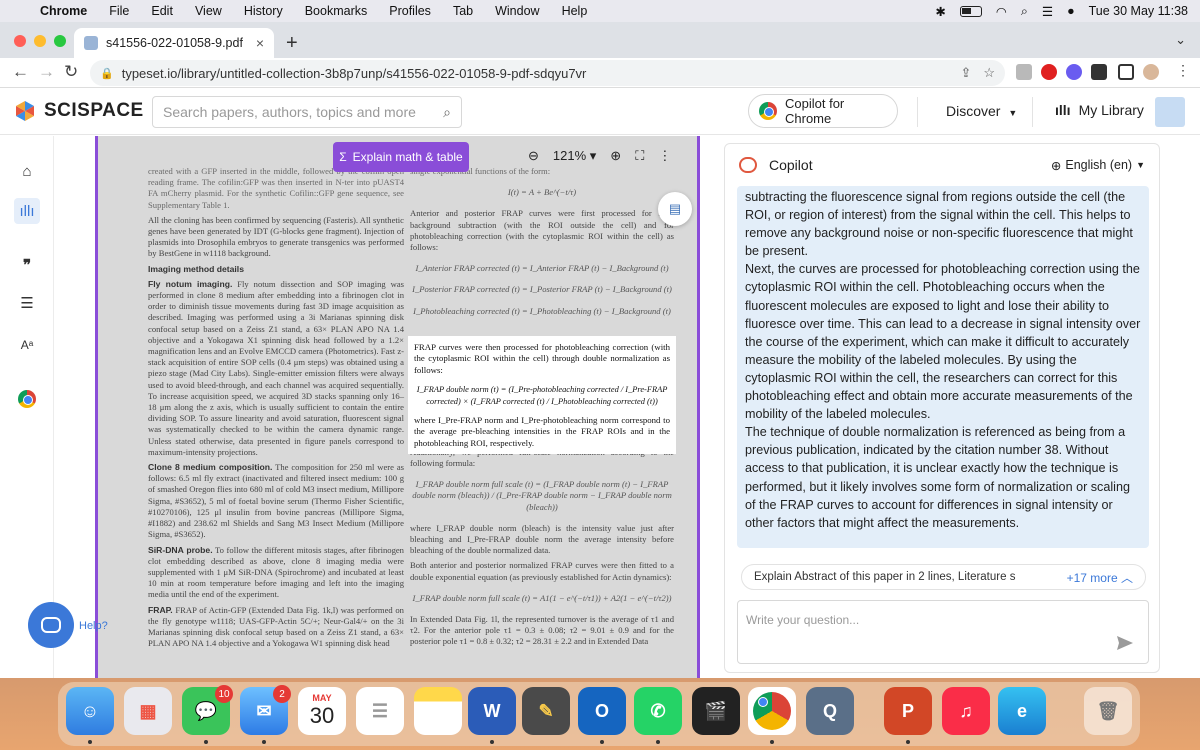 The image size is (1200, 750). Describe the element at coordinates (1001, 11) in the screenshot. I see `wifi-icon: ◠` at that location.